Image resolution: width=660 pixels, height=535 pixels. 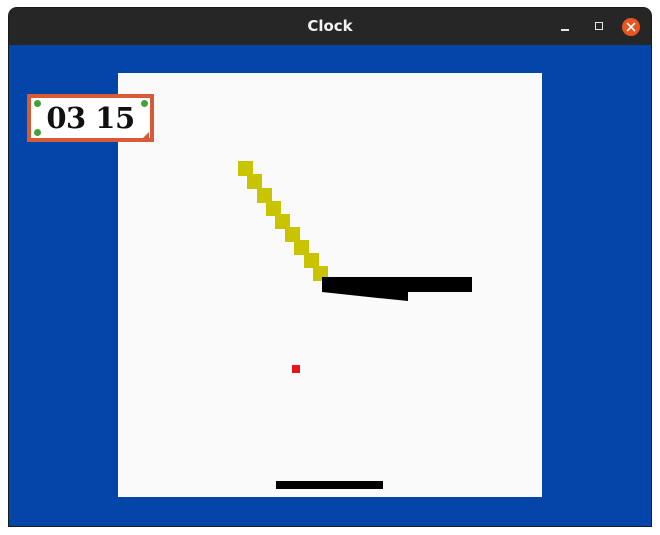 What do you see at coordinates (329, 485) in the screenshot?
I see `bottom-paddle` at bounding box center [329, 485].